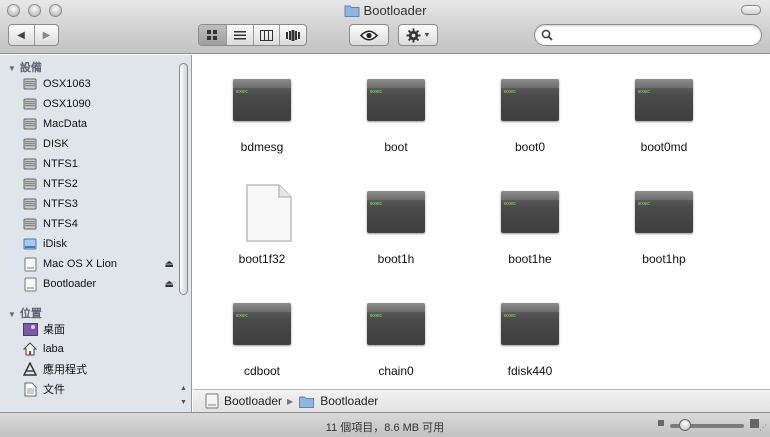 This screenshot has height=437, width=770. I want to click on icon-size-slider-thumb, so click(684, 425).